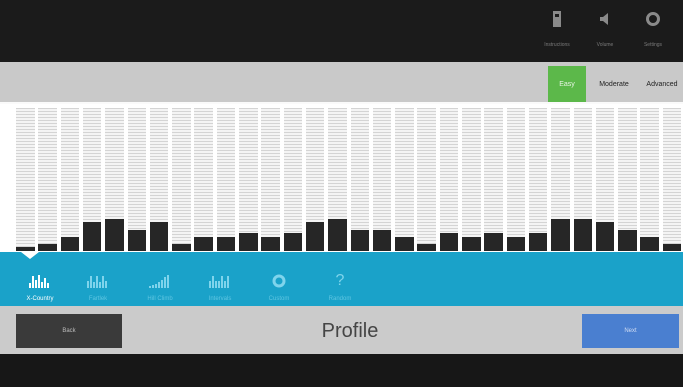  I want to click on tab-custom: Custom, so click(279, 279).